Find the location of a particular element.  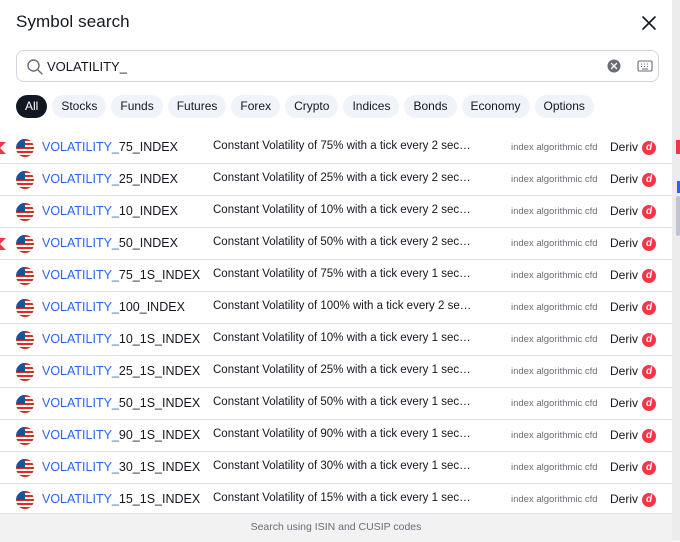

symbol-rest: 25_INDEX is located at coordinates (148, 179).